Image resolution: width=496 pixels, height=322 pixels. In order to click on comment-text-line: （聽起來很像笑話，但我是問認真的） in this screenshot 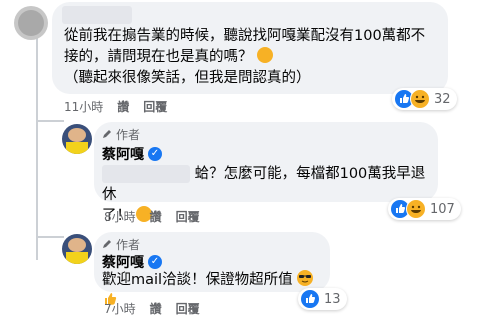, I will do `click(187, 78)`.